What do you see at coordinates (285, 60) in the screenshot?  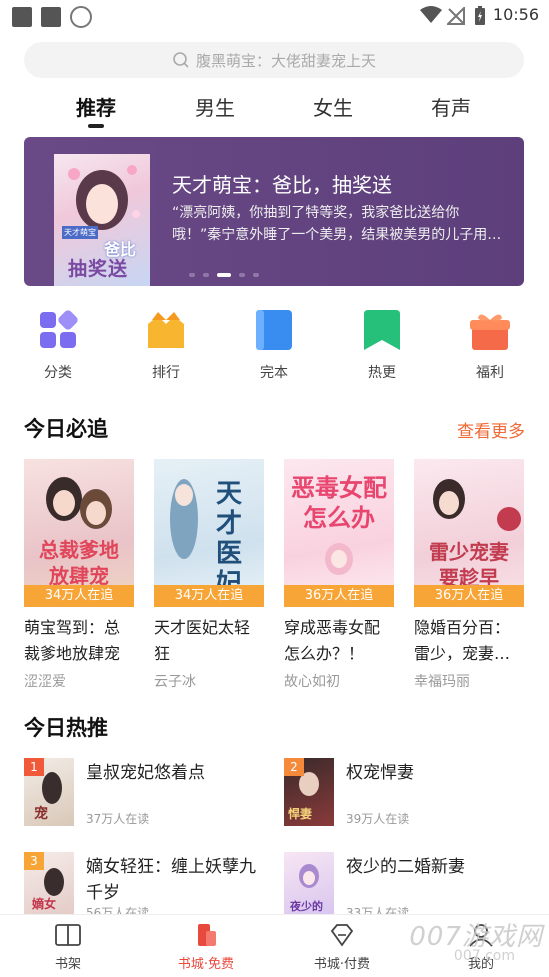 I see `search-placeholder: 腹黑萌宝：大佬甜妻宠上天` at bounding box center [285, 60].